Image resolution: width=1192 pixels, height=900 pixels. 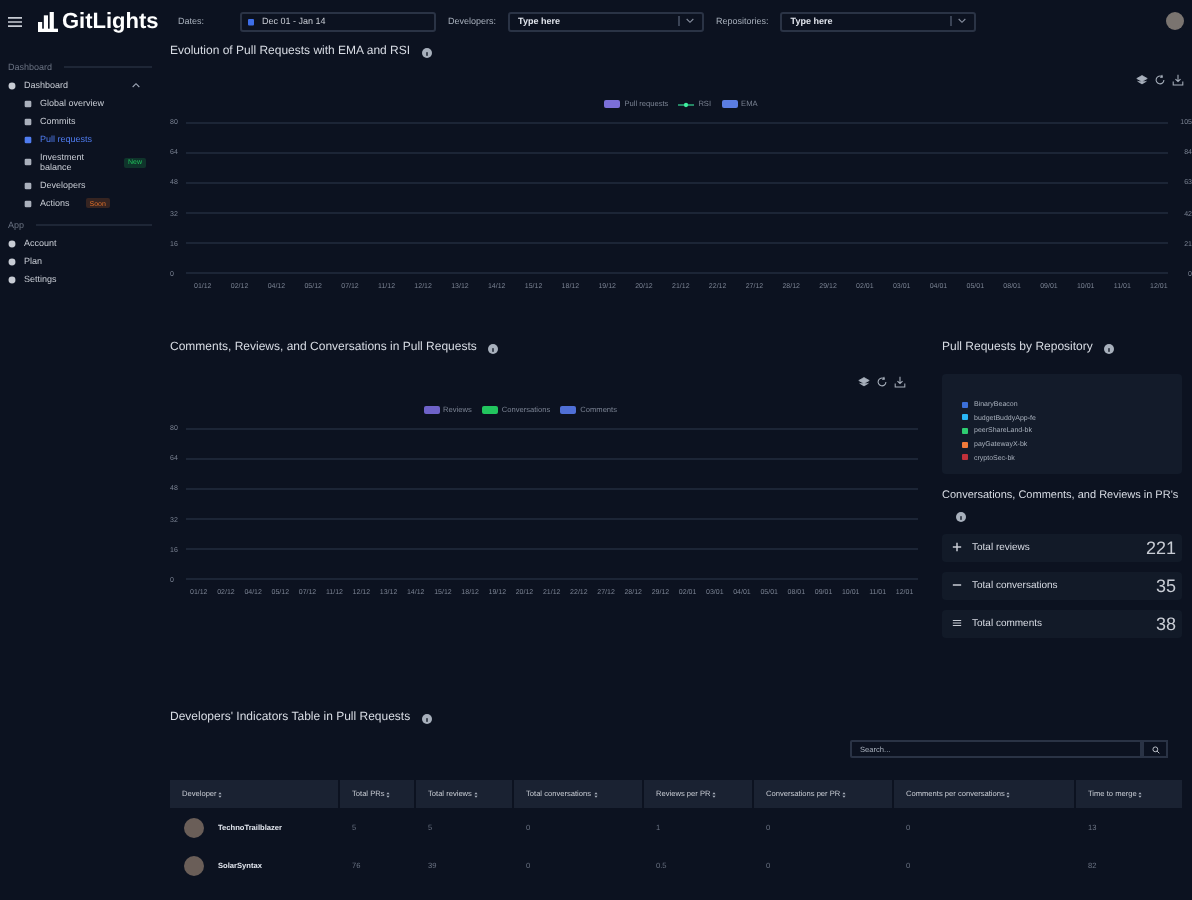 I want to click on search-icon, so click(x=1155, y=749).